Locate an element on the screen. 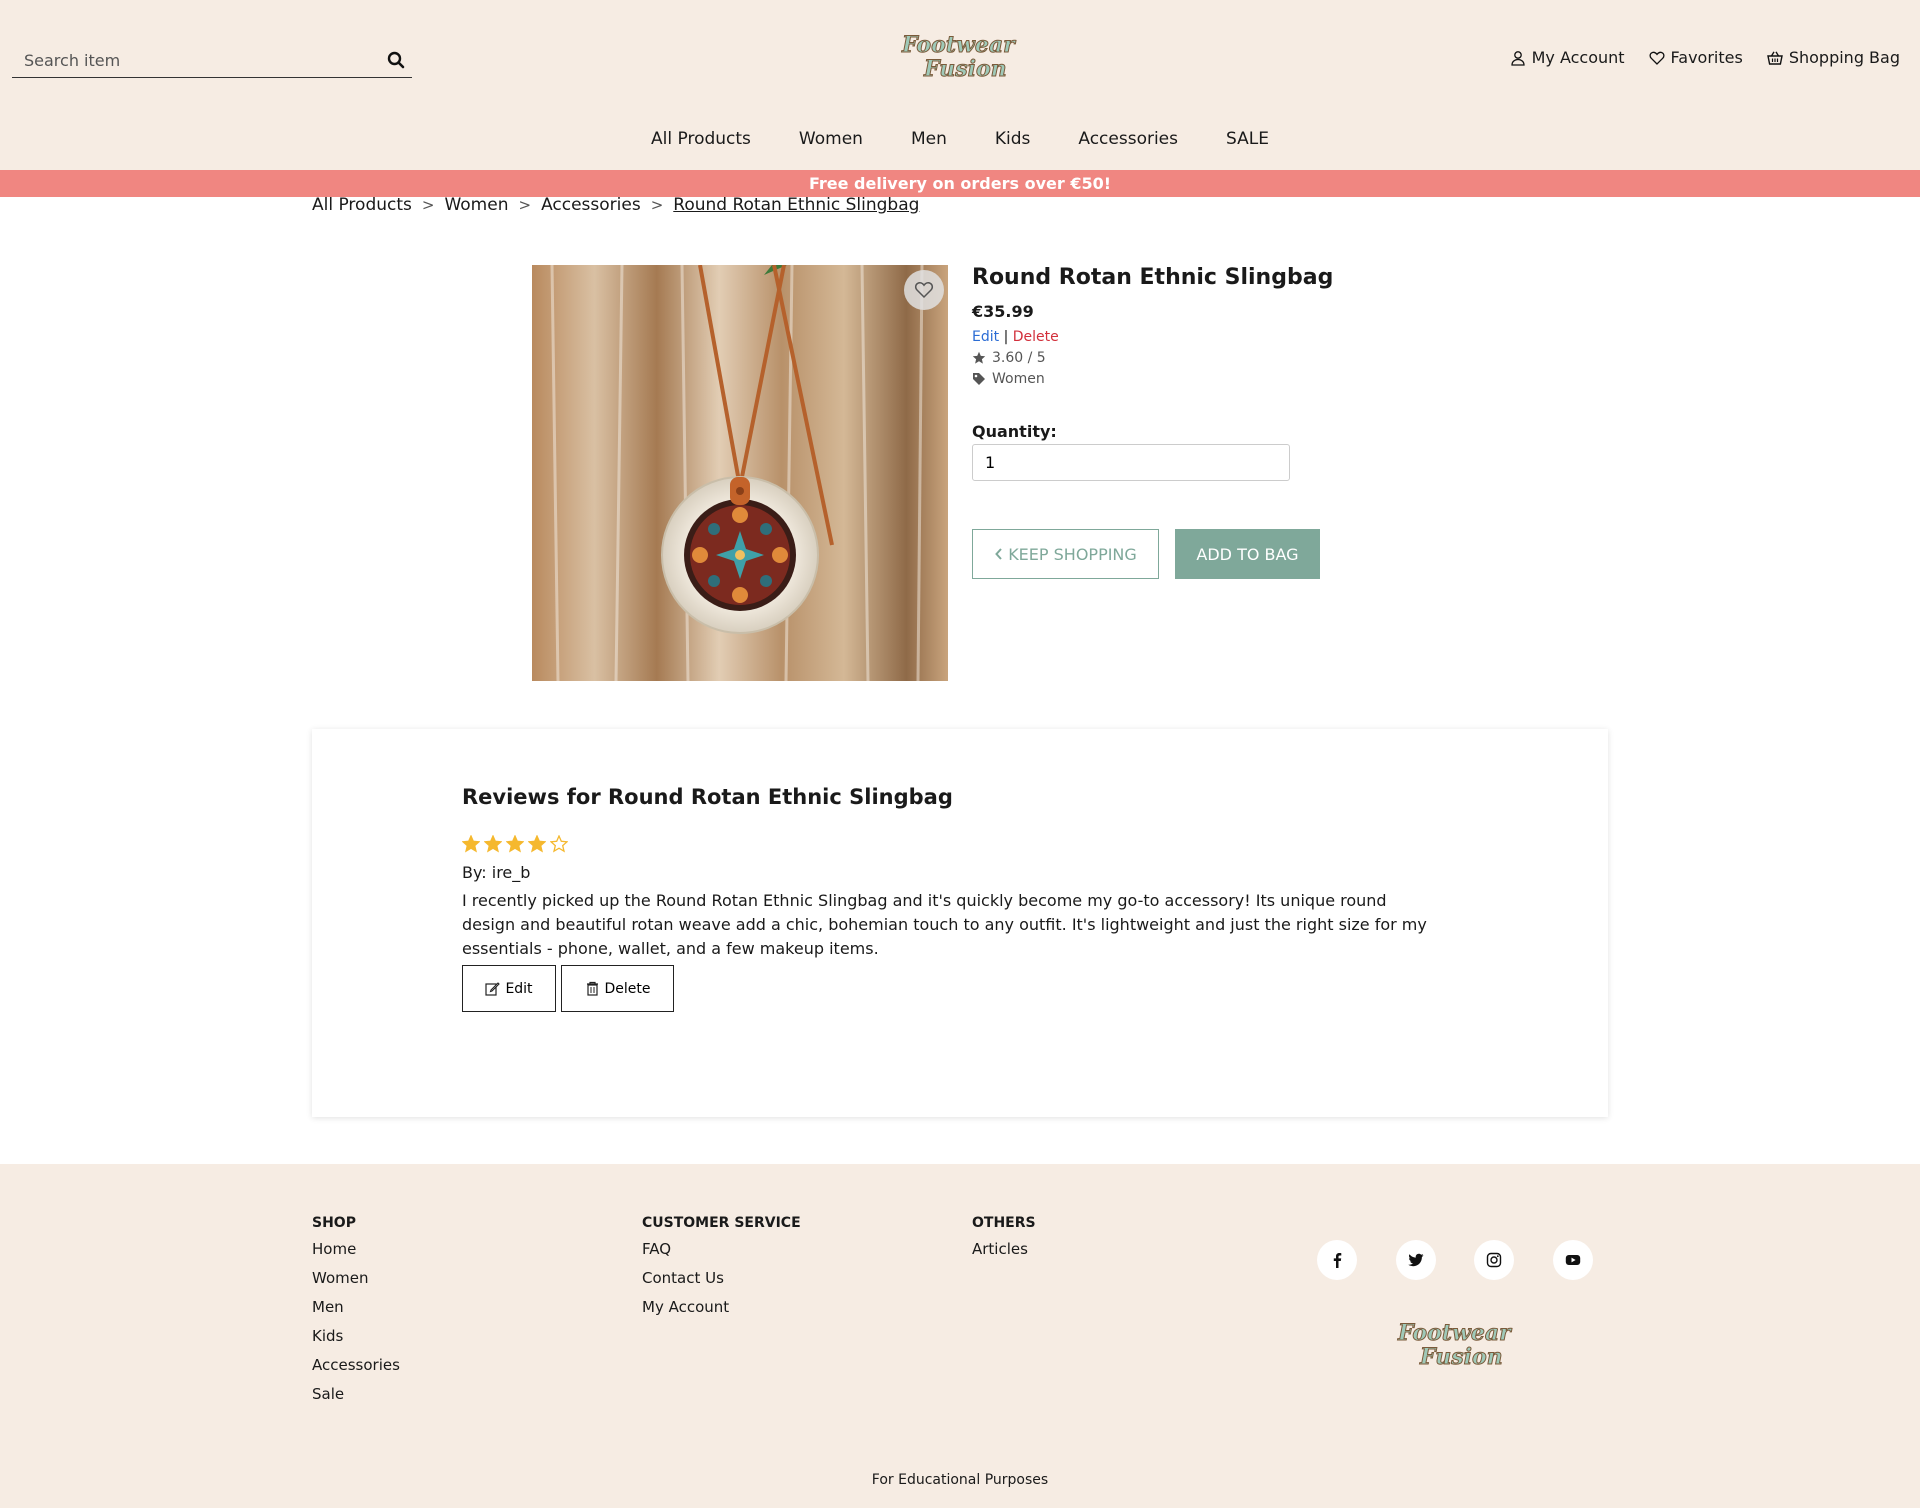 The width and height of the screenshot is (1920, 1508). product-price: €35.99 is located at coordinates (1003, 311).